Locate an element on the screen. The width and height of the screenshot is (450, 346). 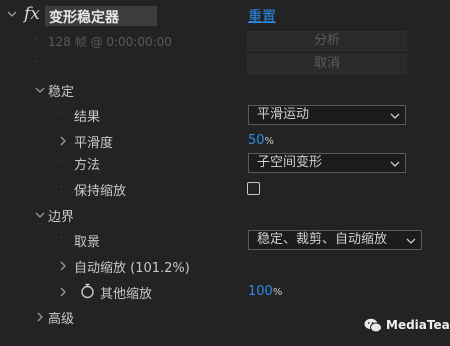
borders-group-row: 边界 is located at coordinates (225, 215).